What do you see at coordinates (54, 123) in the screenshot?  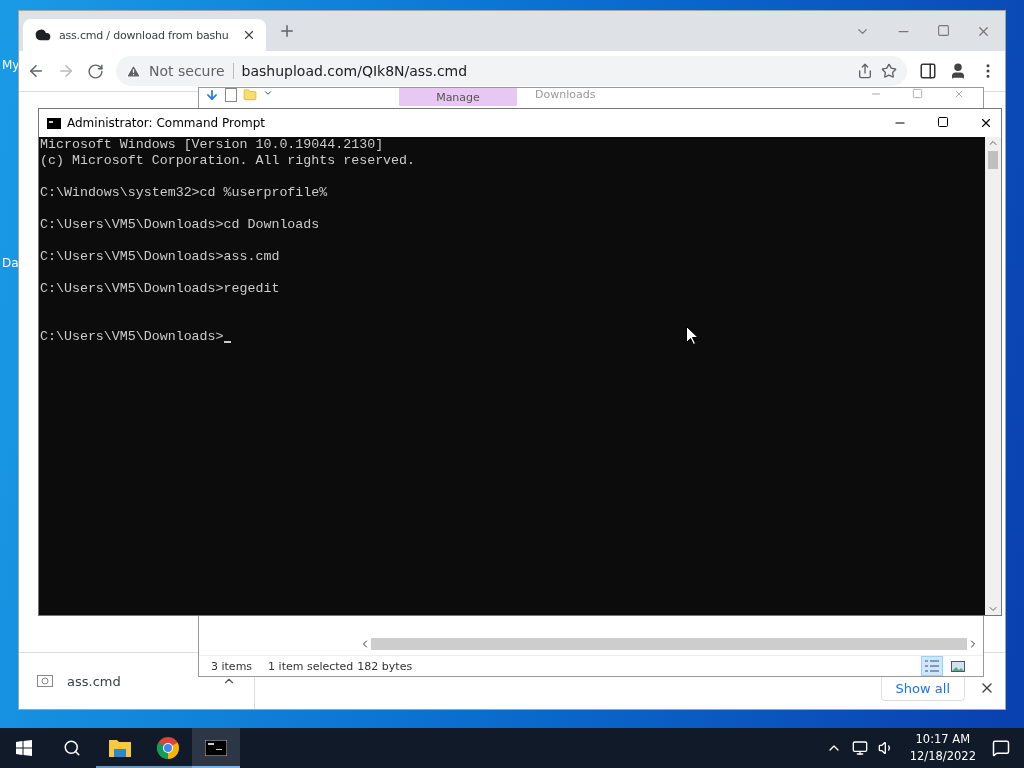 I see `console-icon` at bounding box center [54, 123].